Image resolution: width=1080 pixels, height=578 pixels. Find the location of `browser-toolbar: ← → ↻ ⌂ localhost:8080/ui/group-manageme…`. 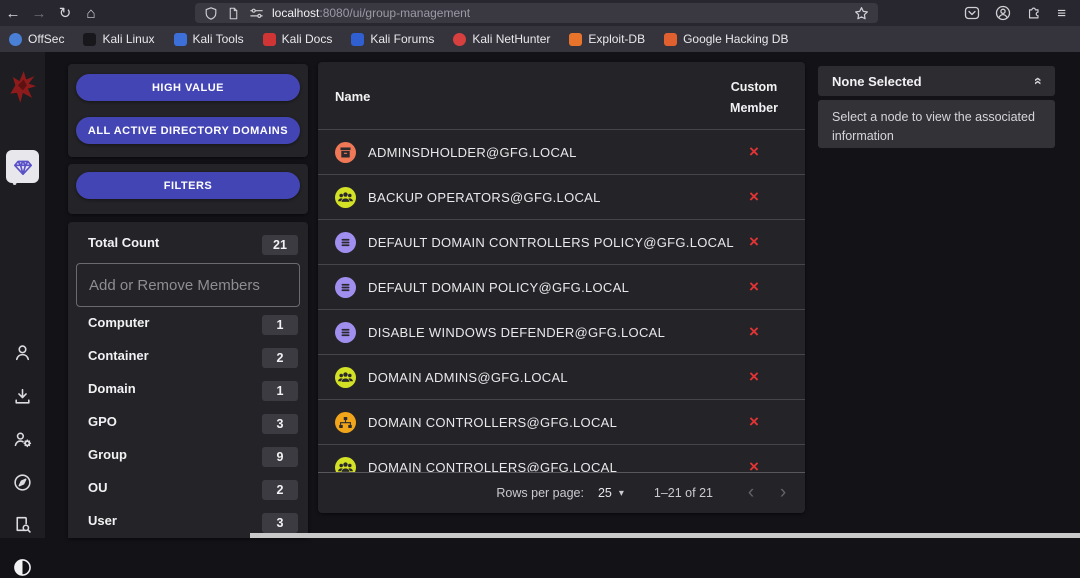

browser-toolbar: ← → ↻ ⌂ localhost:8080/ui/group-manageme… is located at coordinates (540, 13).